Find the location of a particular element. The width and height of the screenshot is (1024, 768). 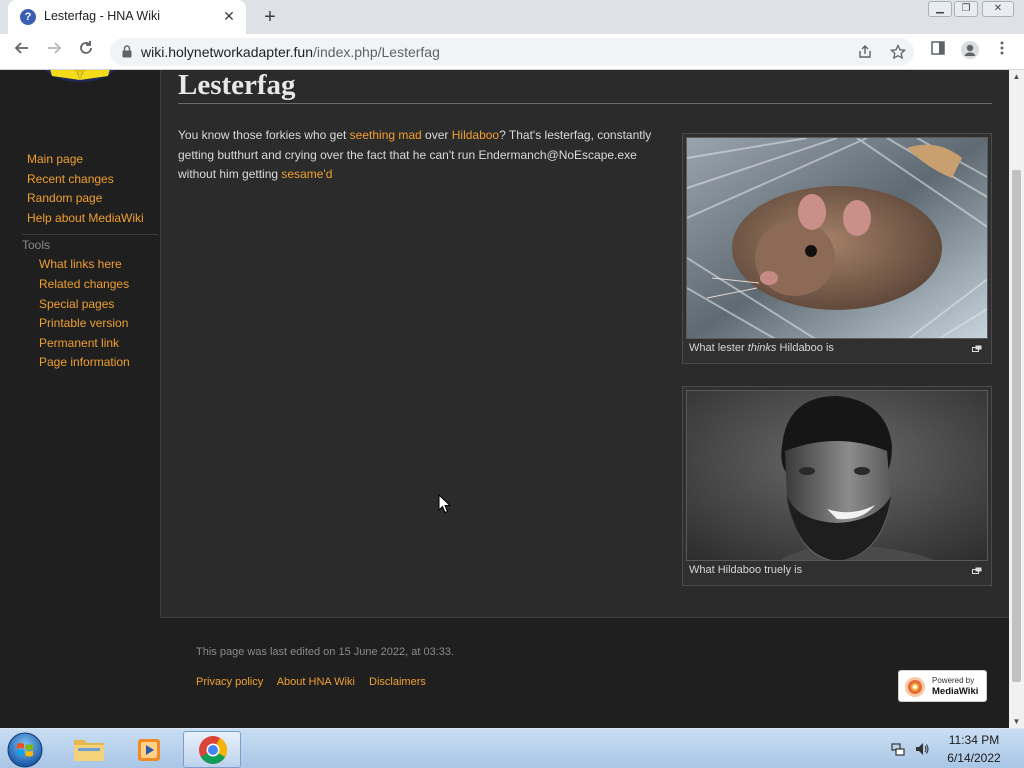

link-seething-mad: seething mad is located at coordinates (386, 135).